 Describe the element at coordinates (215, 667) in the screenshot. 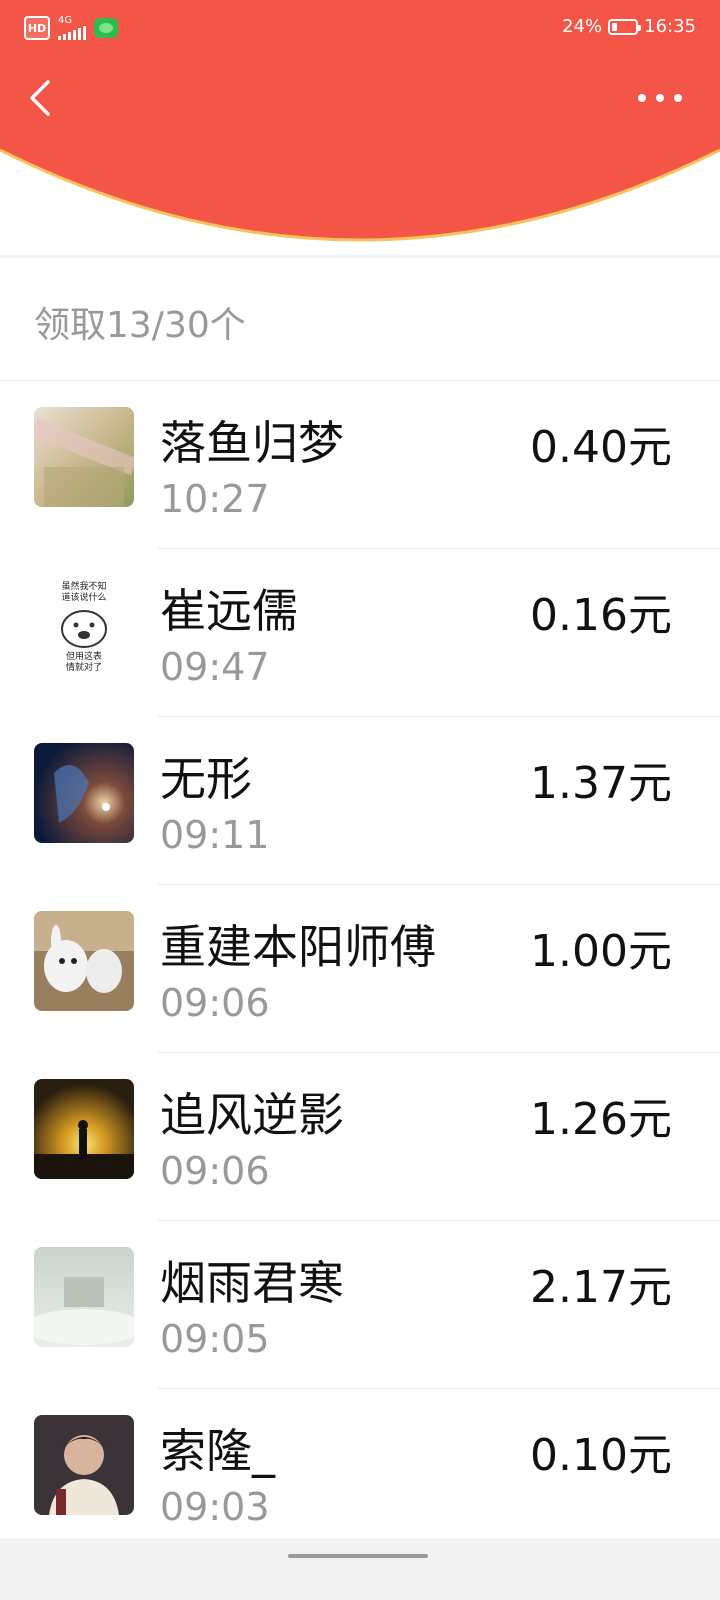

I see `receive-time: 09:47` at that location.